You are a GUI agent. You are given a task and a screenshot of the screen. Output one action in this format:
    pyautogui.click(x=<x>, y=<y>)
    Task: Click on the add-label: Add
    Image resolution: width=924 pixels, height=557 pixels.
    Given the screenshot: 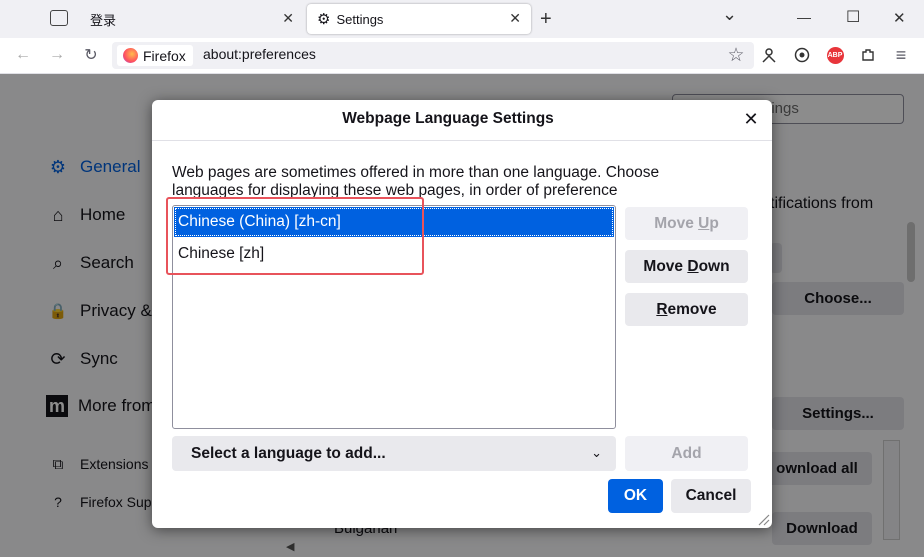 What is the action you would take?
    pyautogui.click(x=686, y=453)
    